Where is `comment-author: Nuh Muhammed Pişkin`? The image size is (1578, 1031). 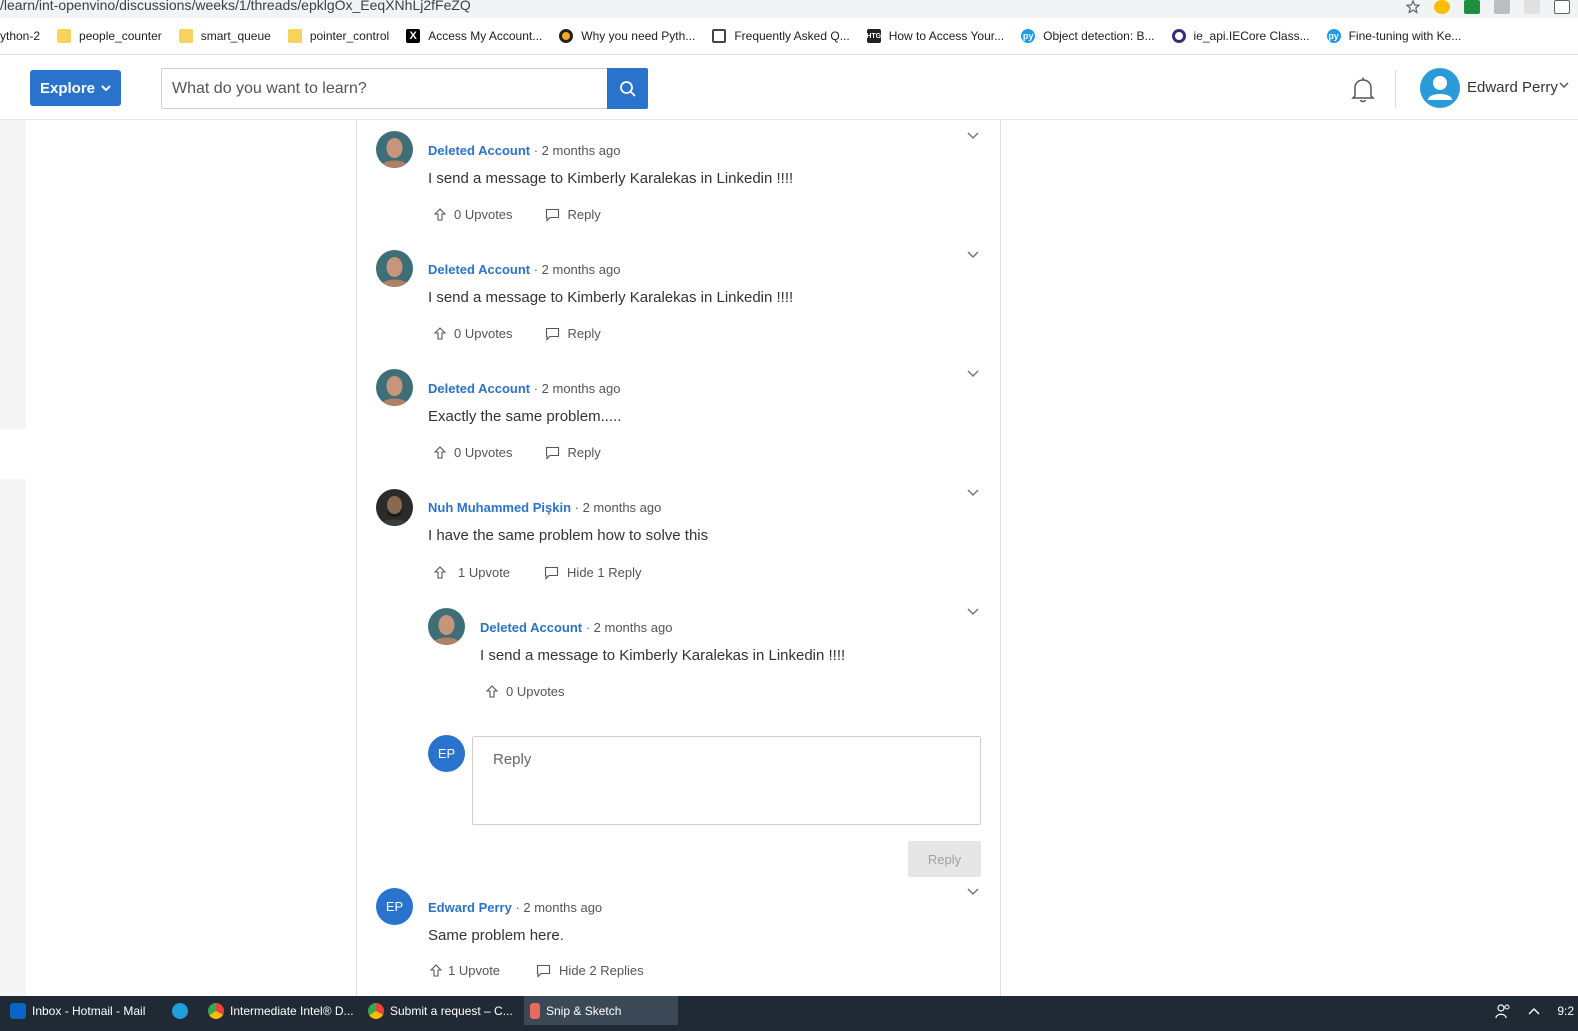
comment-author: Nuh Muhammed Pişkin is located at coordinates (499, 507).